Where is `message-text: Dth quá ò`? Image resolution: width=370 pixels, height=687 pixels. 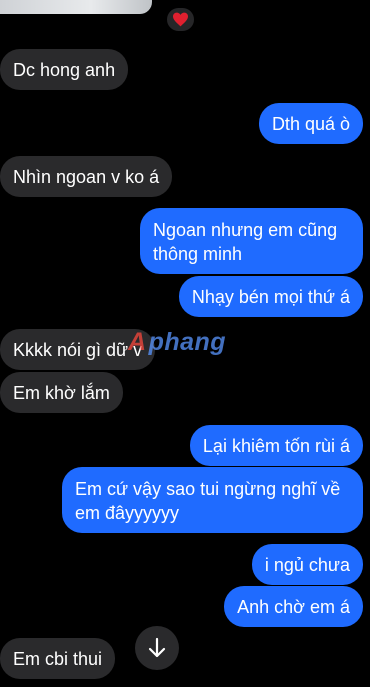 message-text: Dth quá ò is located at coordinates (310, 123).